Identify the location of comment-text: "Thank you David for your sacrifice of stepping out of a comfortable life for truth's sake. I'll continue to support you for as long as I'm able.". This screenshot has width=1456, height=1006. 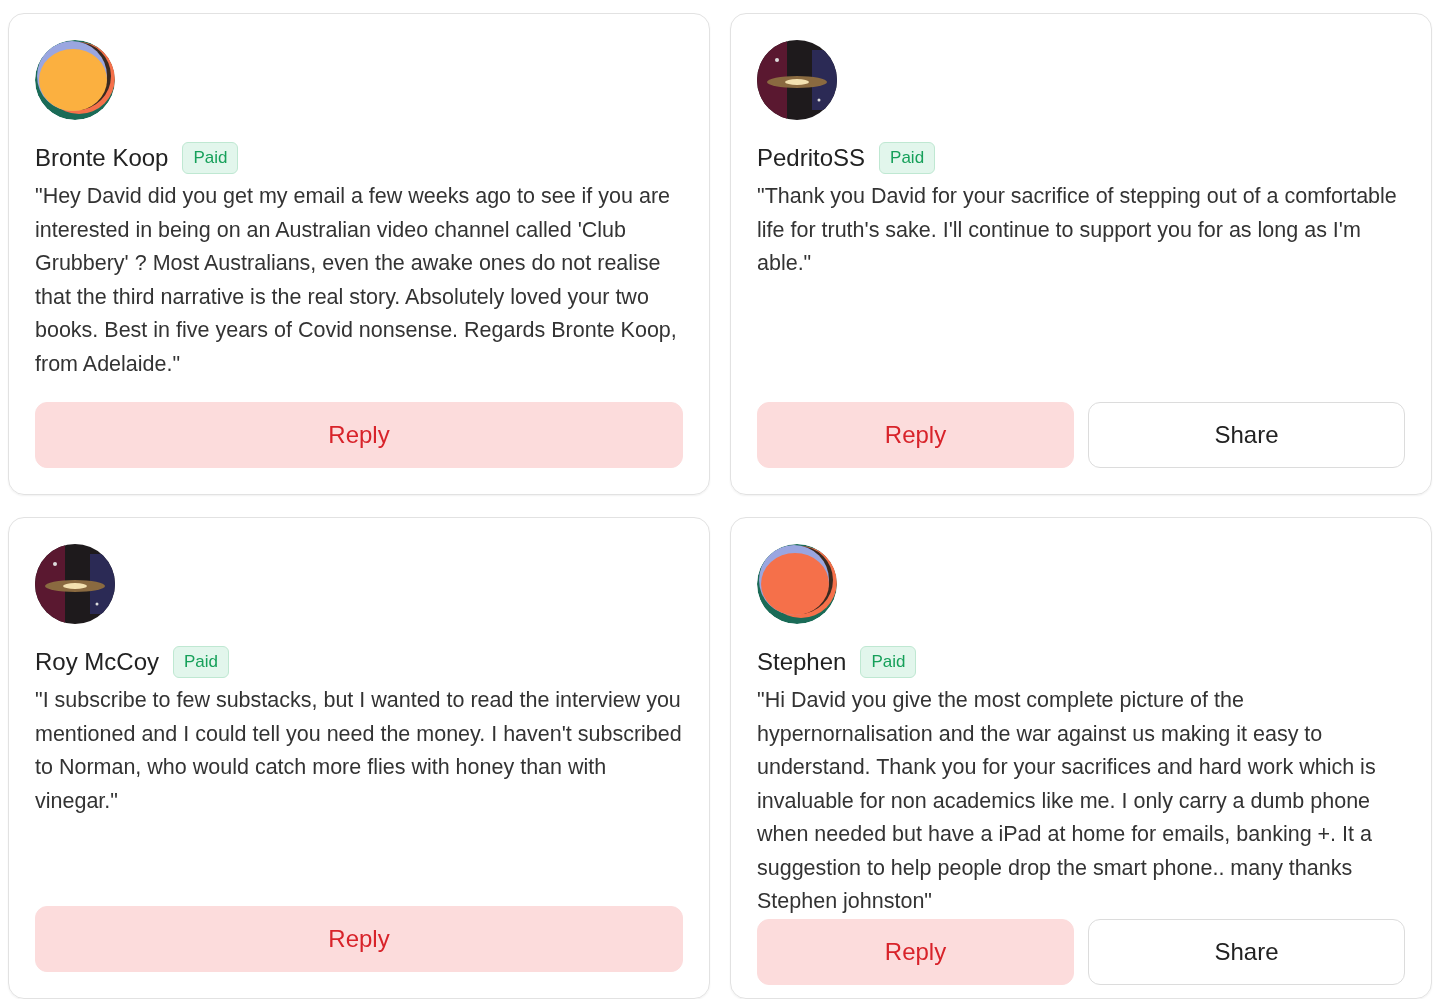
(1077, 230).